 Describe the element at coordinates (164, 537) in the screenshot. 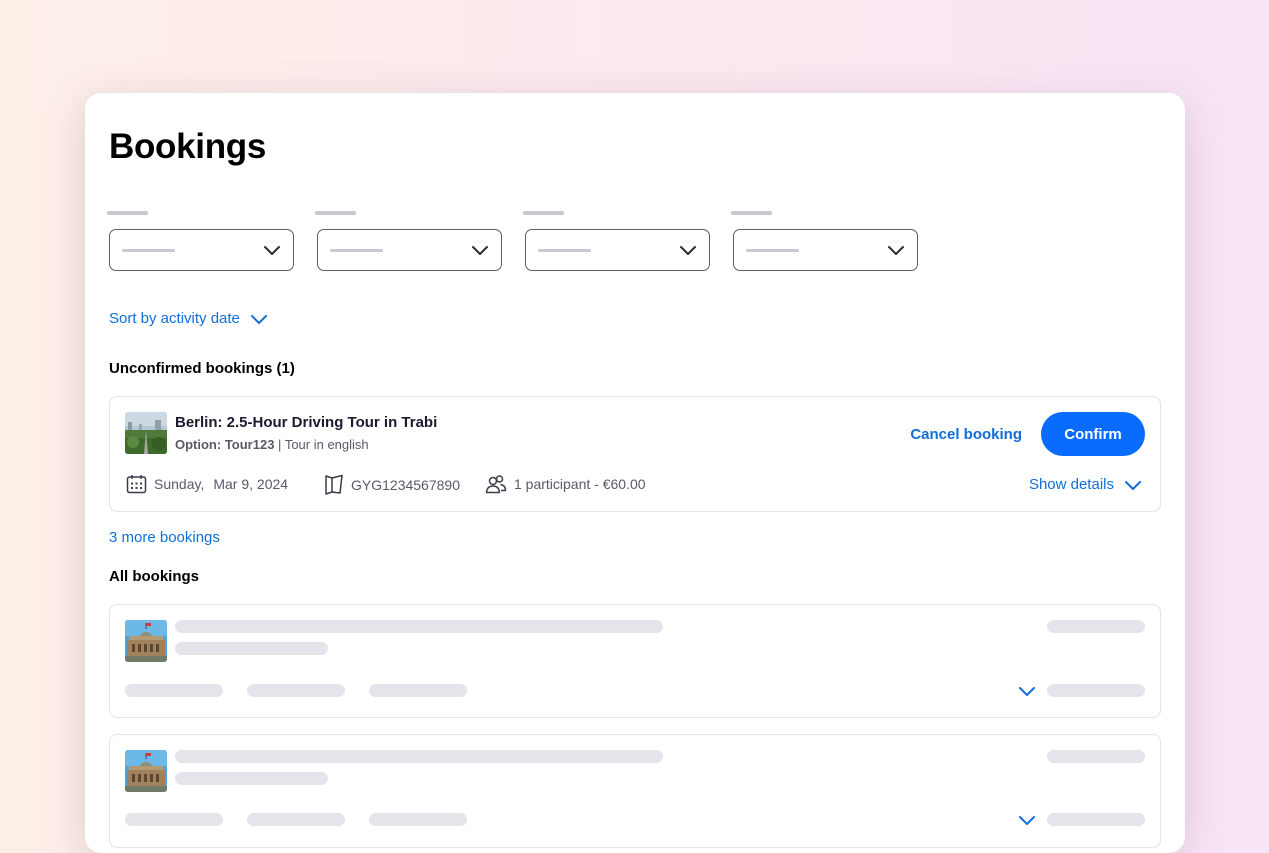

I see `more-bookings-link: 3 more bookings` at that location.